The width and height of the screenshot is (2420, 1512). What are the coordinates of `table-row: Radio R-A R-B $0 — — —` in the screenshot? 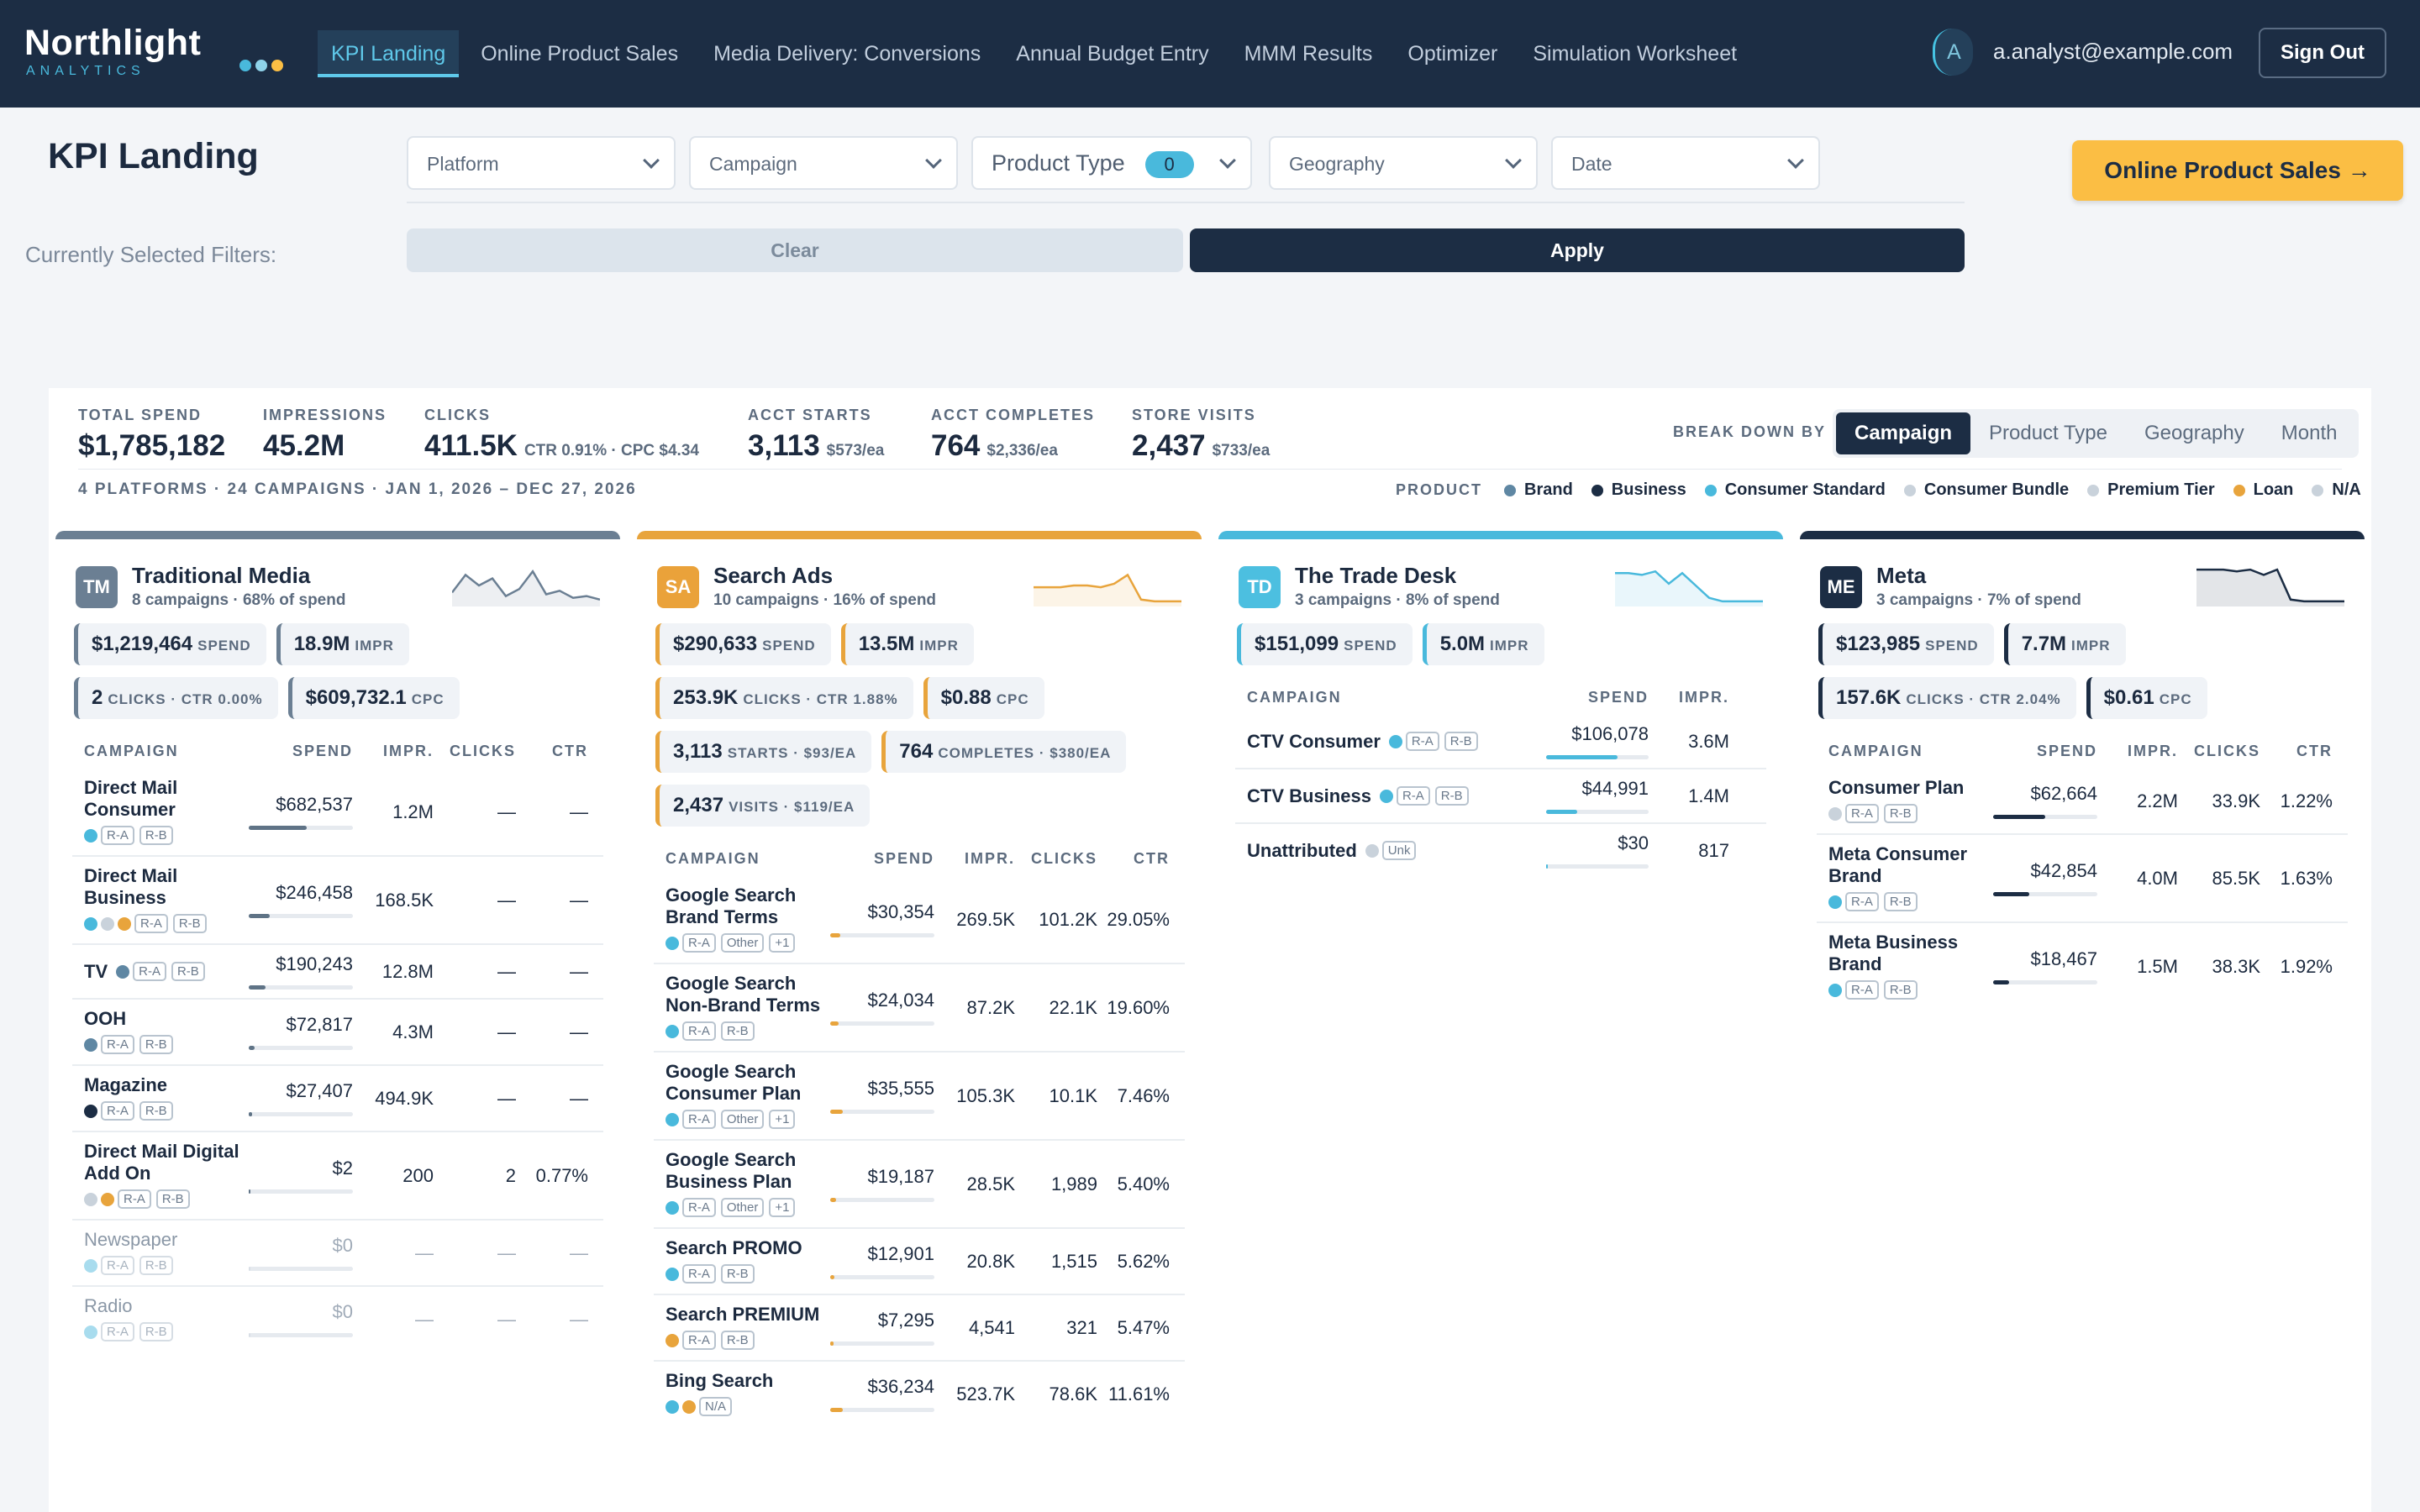 It's located at (337, 1319).